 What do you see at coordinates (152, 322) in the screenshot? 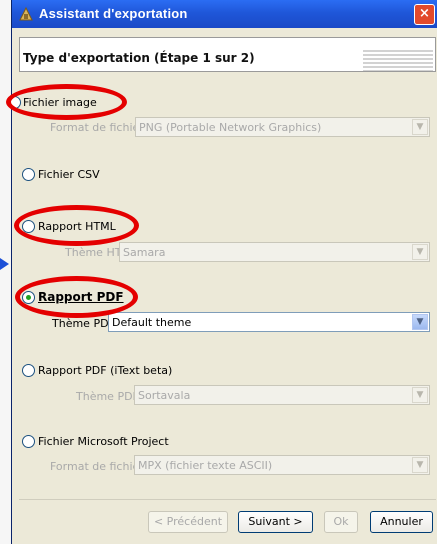
I see `pdf-theme-value: Default theme` at bounding box center [152, 322].